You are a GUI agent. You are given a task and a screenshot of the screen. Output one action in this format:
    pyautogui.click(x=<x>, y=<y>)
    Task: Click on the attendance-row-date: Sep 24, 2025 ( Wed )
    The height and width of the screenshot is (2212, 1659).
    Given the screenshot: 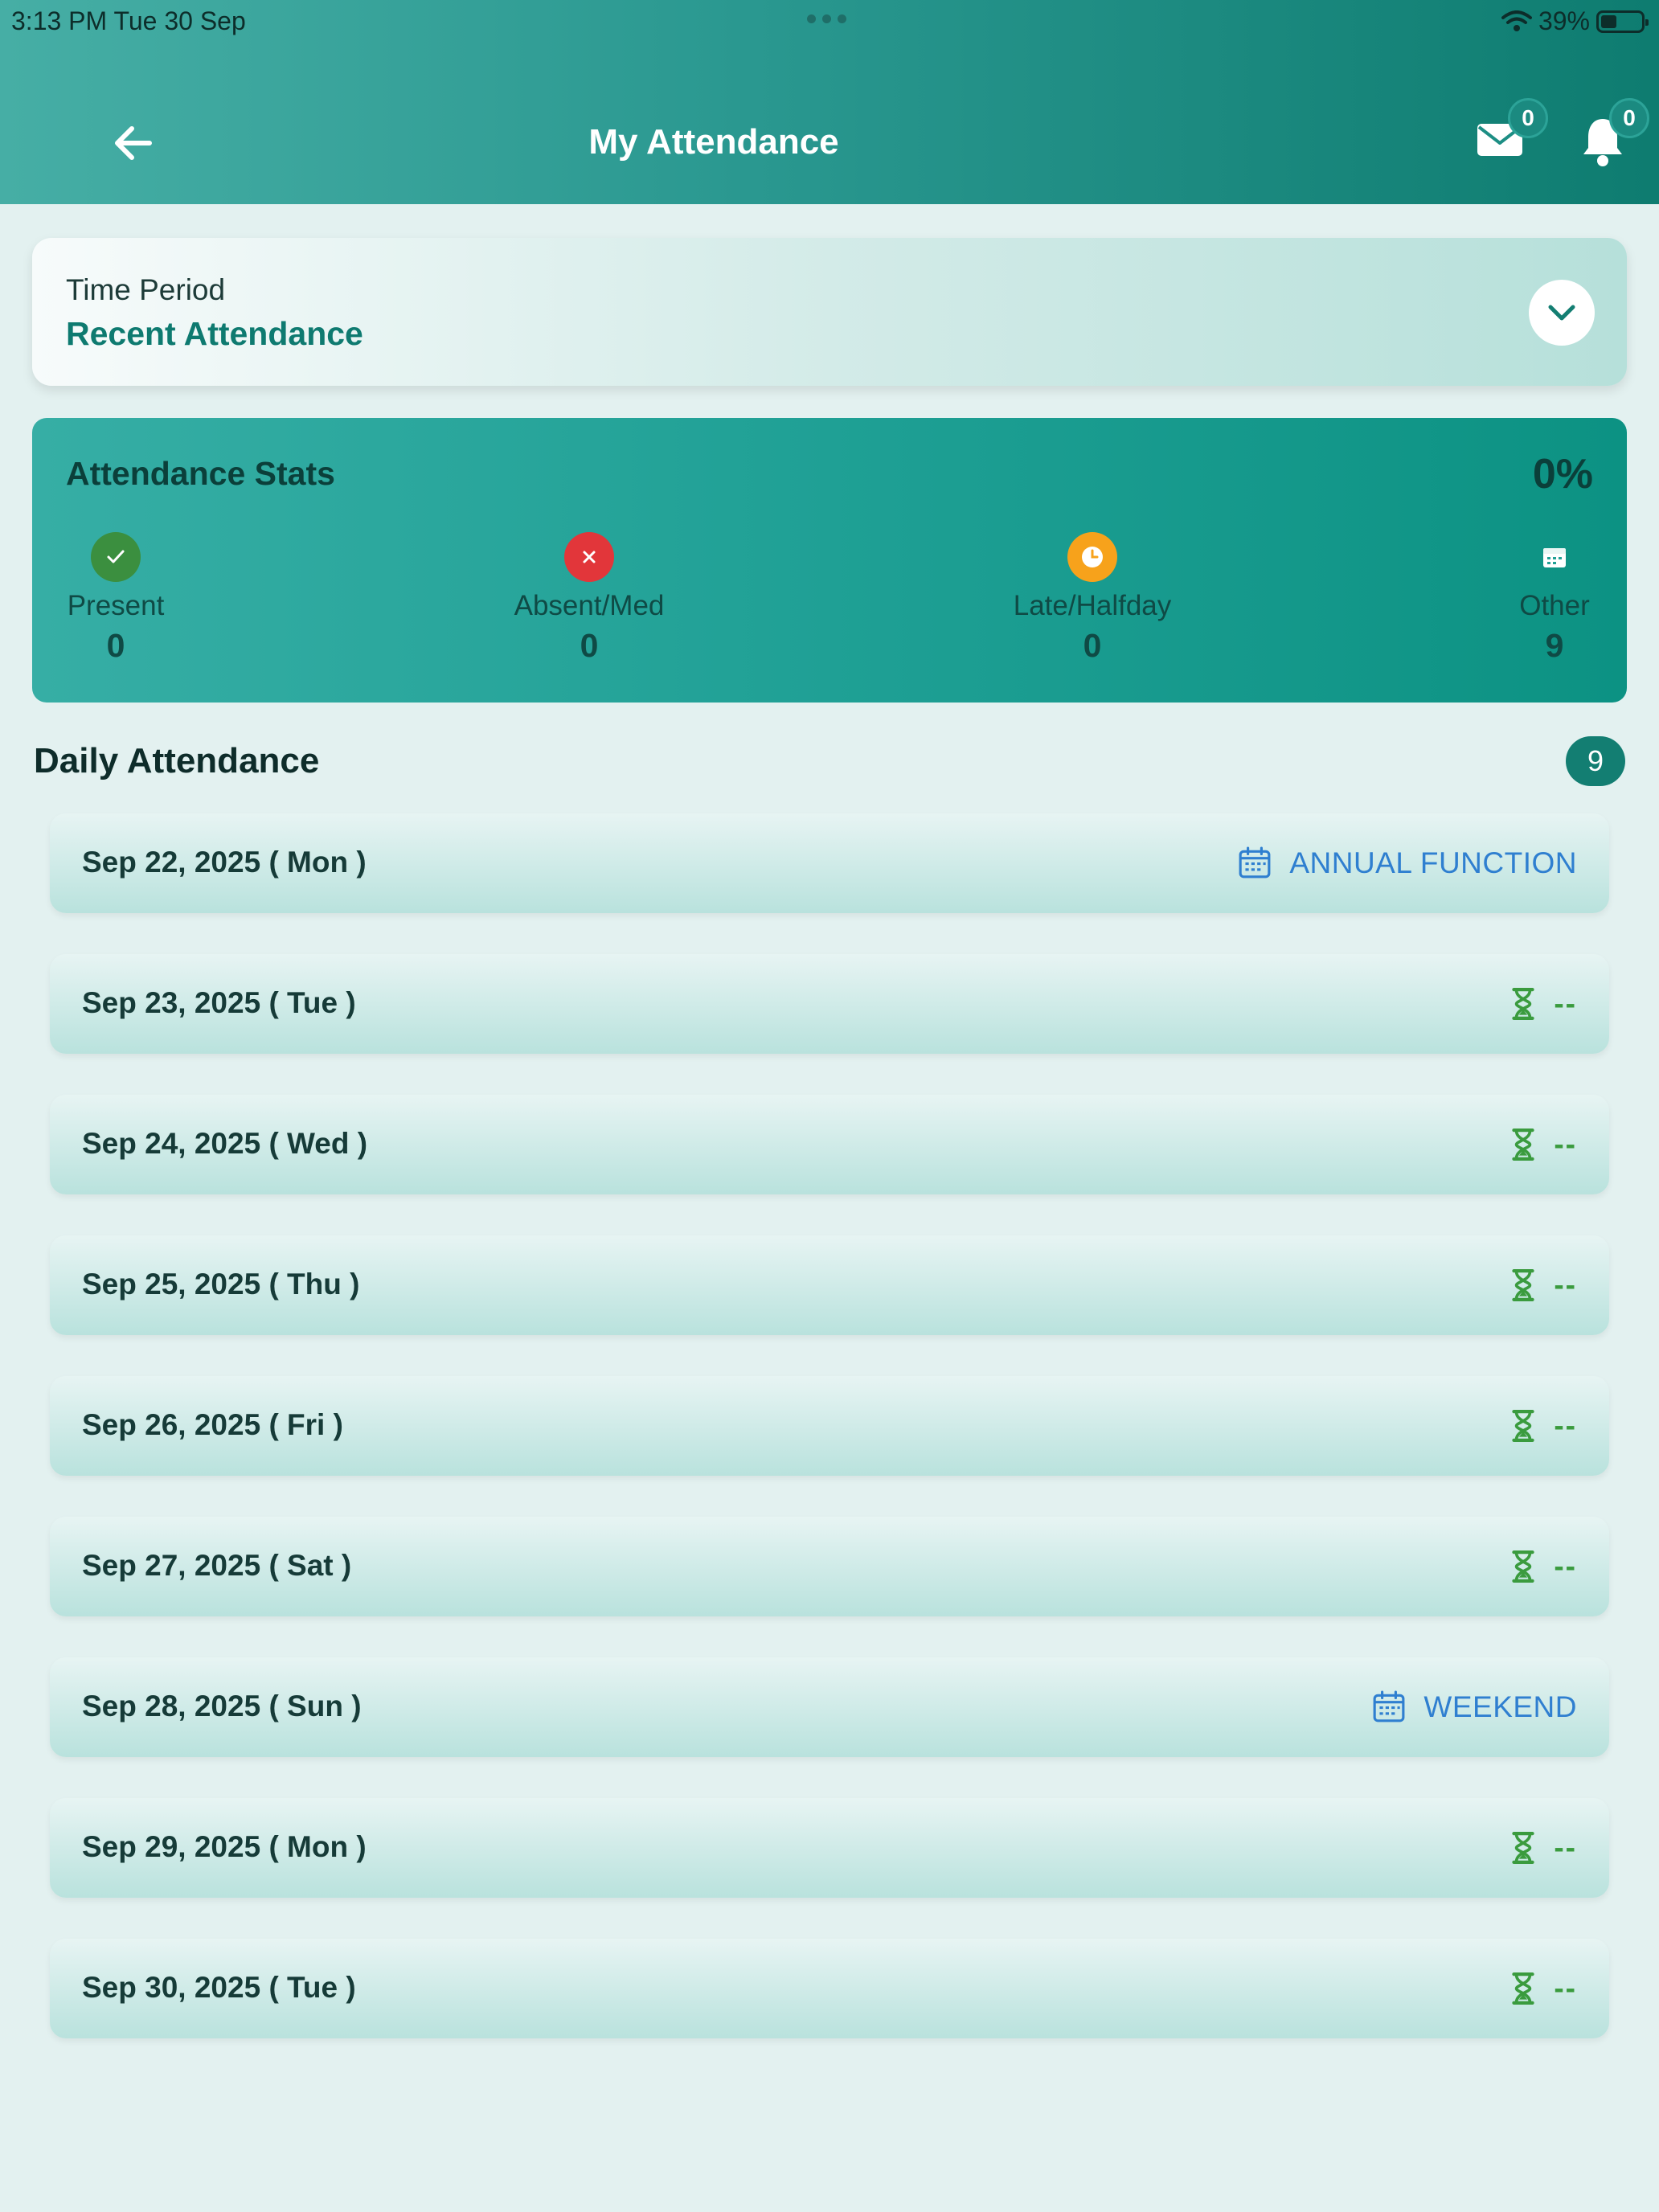 What is the action you would take?
    pyautogui.click(x=225, y=1143)
    